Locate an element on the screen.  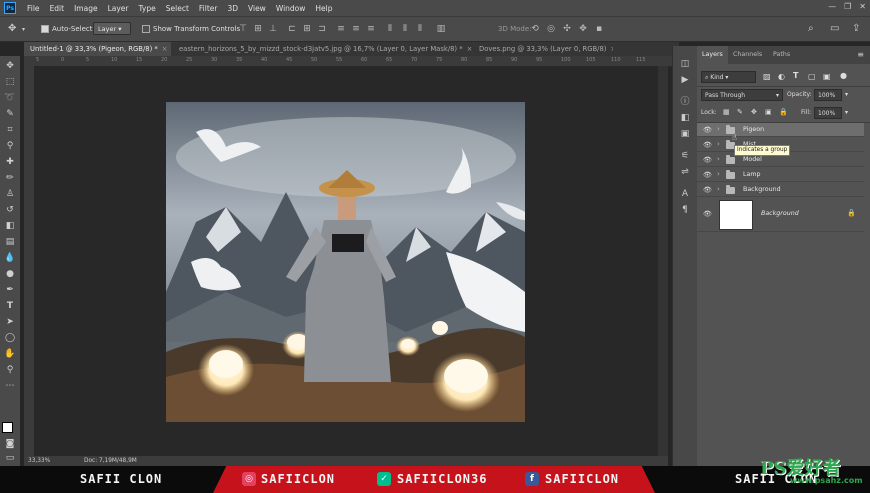
gradient-tool-icon: ▤ is located at coordinates (10, 242).